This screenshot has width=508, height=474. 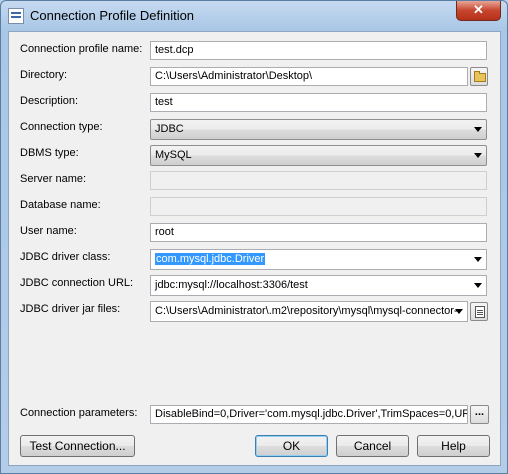 I want to click on cancel-button: Cancel, so click(x=372, y=446).